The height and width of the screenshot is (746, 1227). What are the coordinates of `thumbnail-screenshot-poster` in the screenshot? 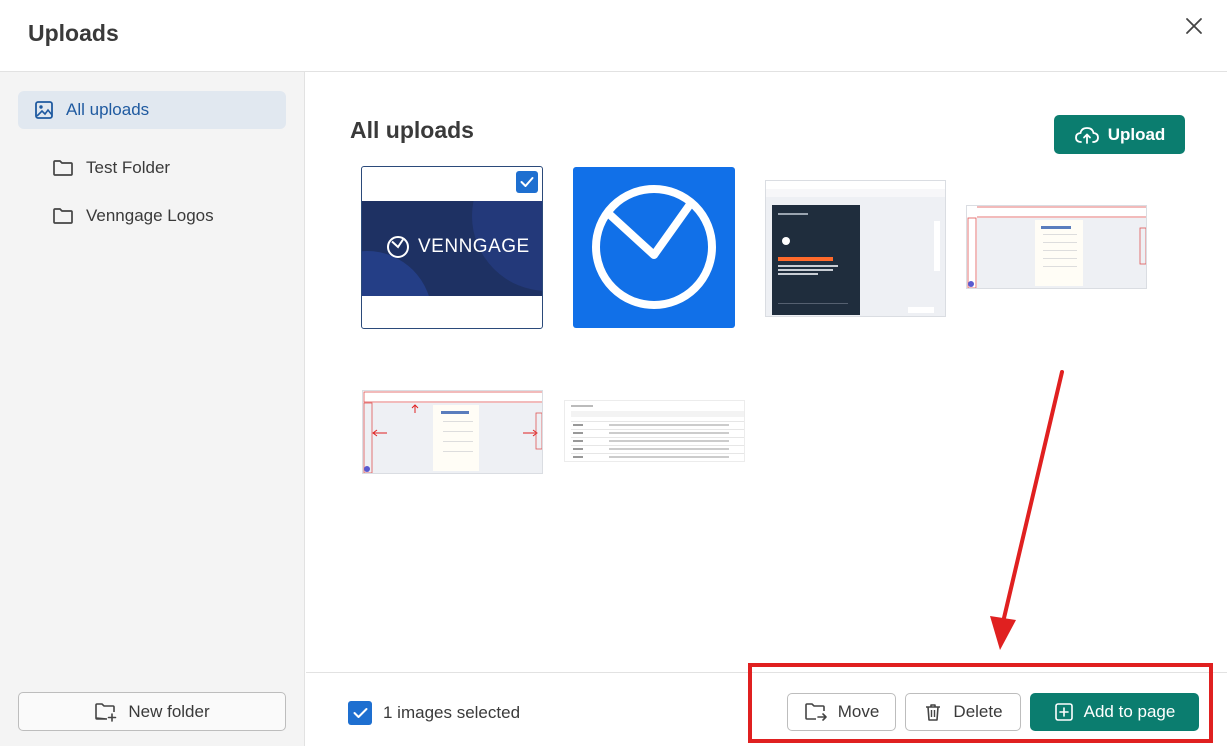 It's located at (855, 248).